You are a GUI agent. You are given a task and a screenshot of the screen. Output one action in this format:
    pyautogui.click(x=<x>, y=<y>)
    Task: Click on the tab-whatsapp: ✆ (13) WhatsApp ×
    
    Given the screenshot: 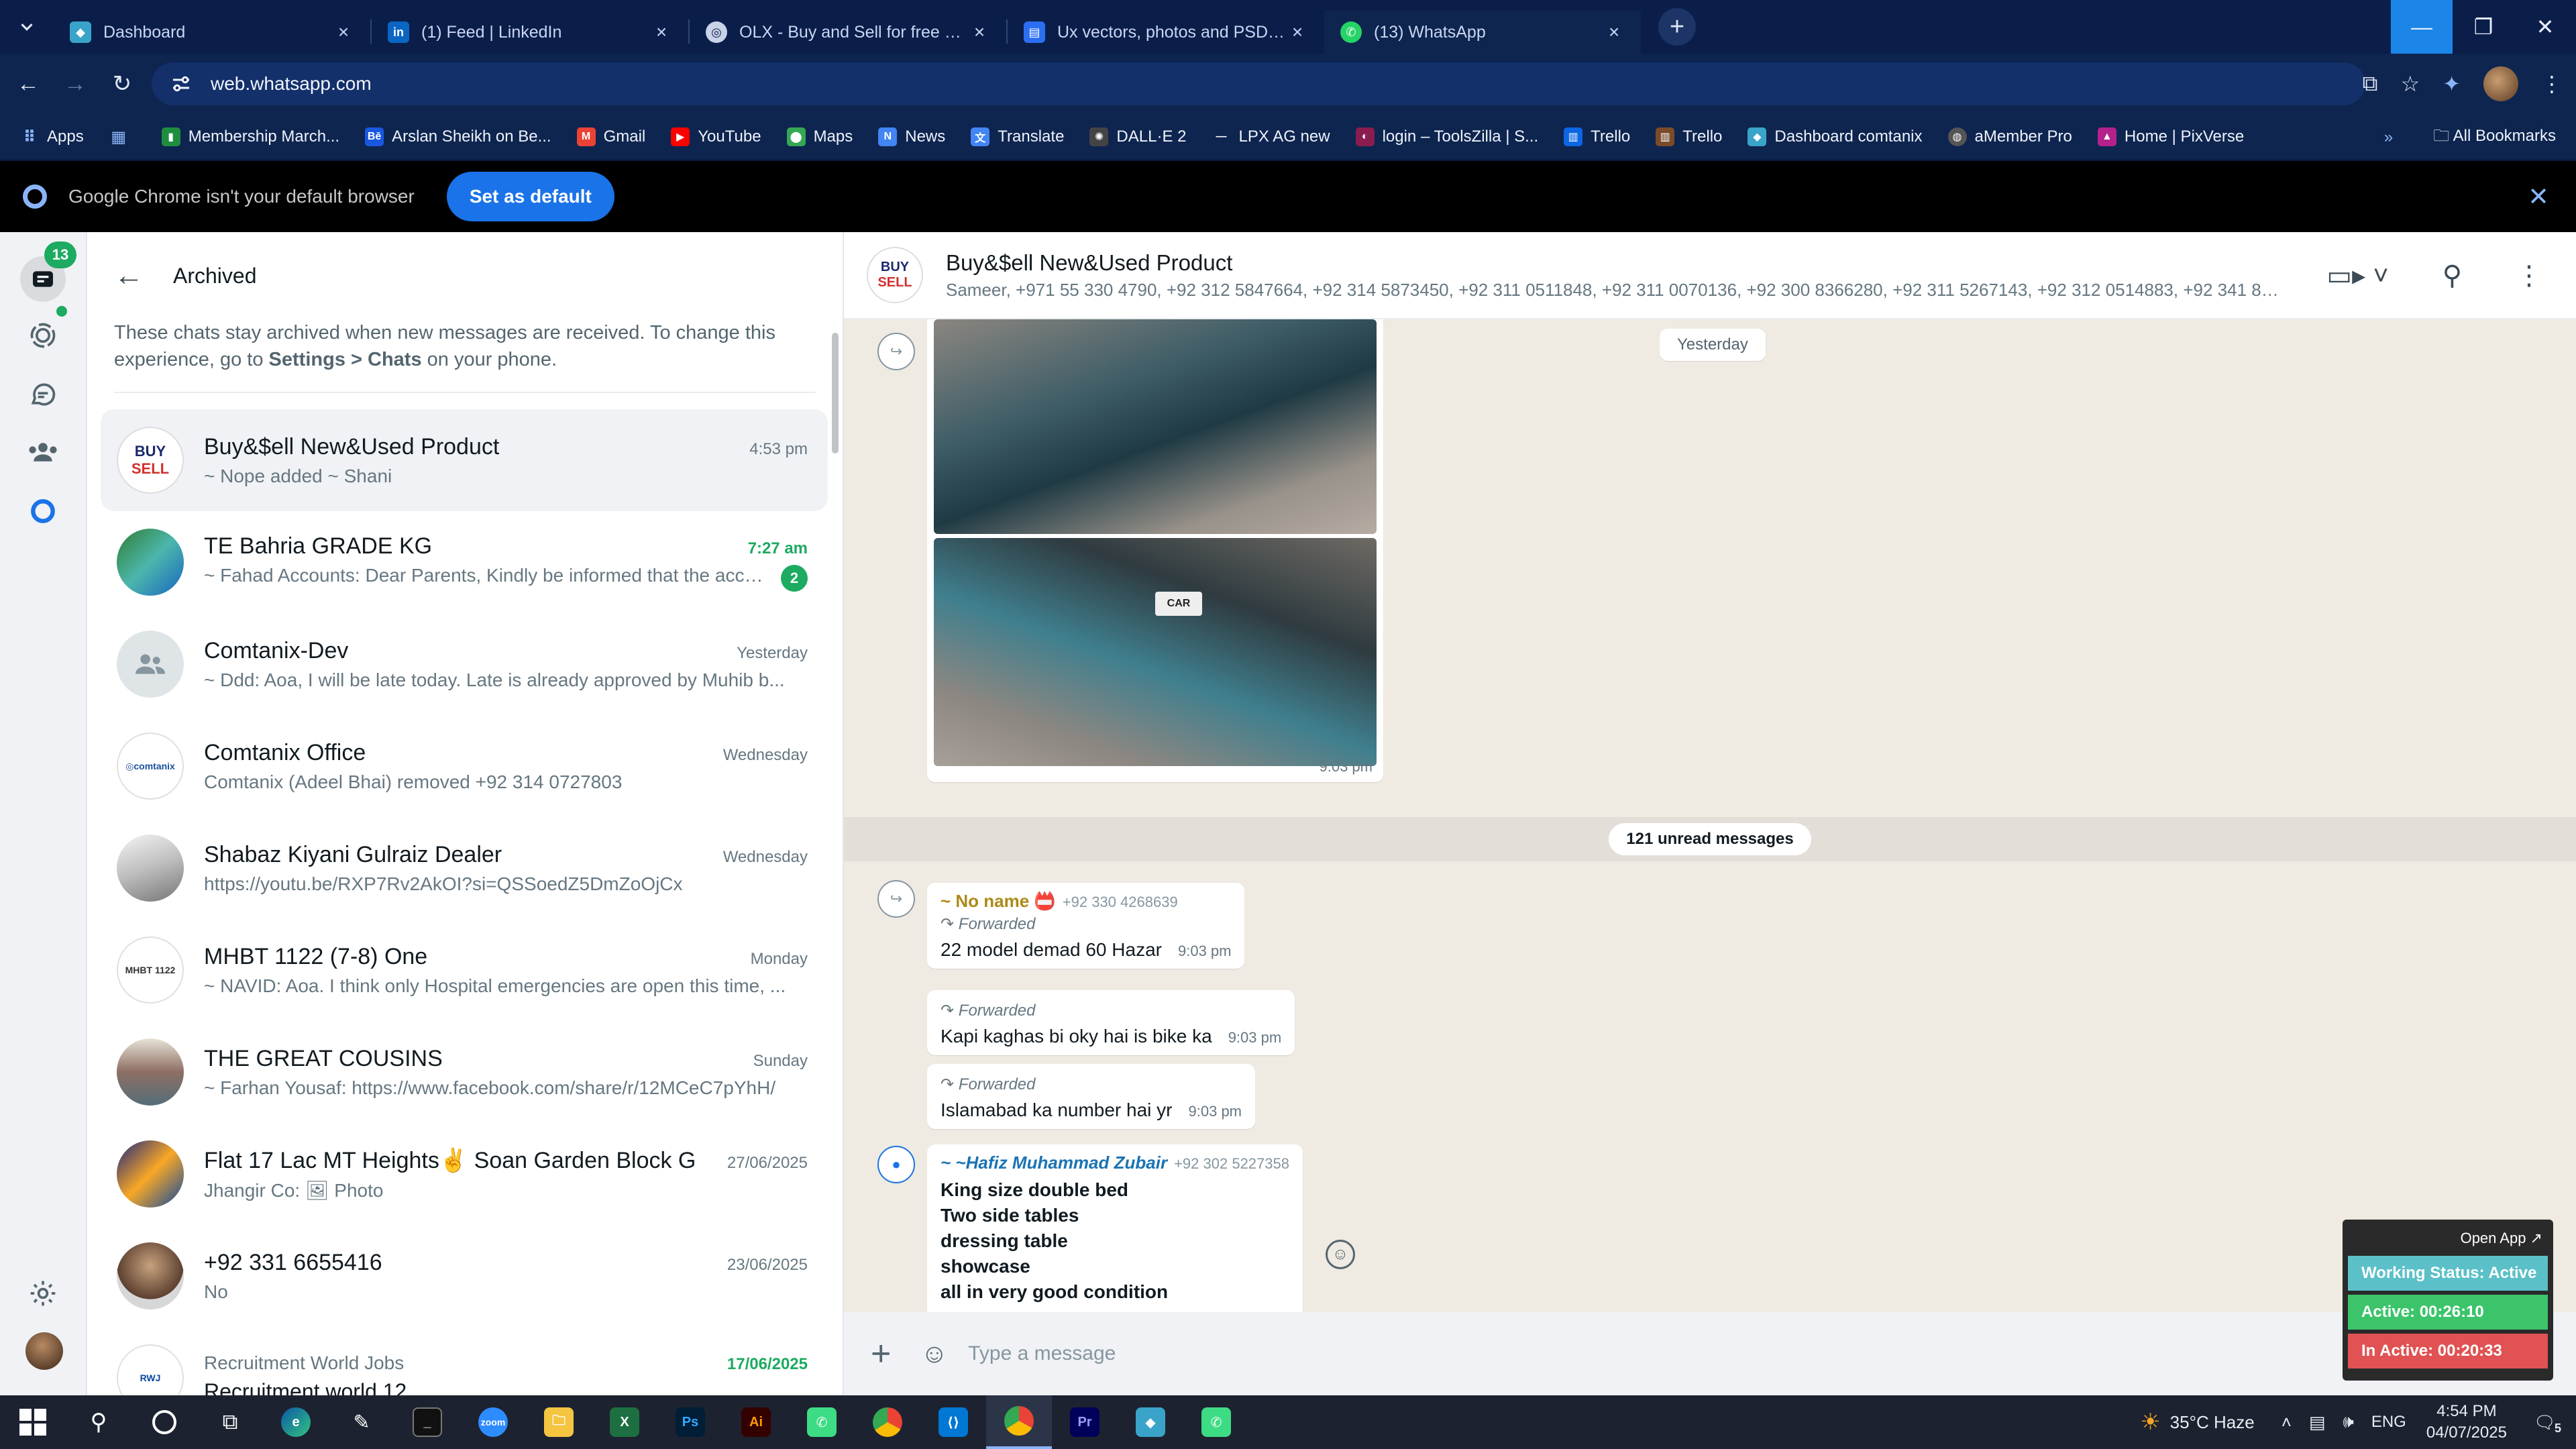 What is the action you would take?
    pyautogui.click(x=1482, y=32)
    